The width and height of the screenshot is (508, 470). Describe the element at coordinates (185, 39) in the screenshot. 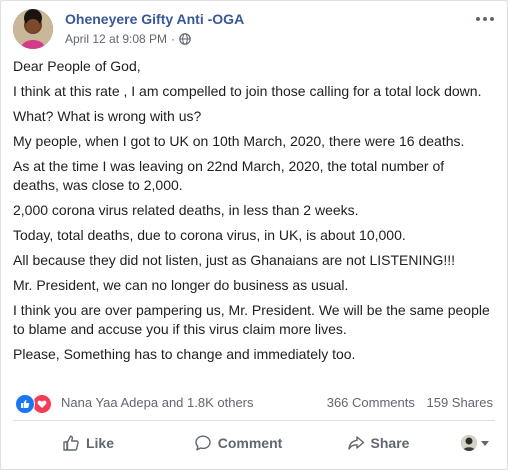

I see `globe-icon` at that location.